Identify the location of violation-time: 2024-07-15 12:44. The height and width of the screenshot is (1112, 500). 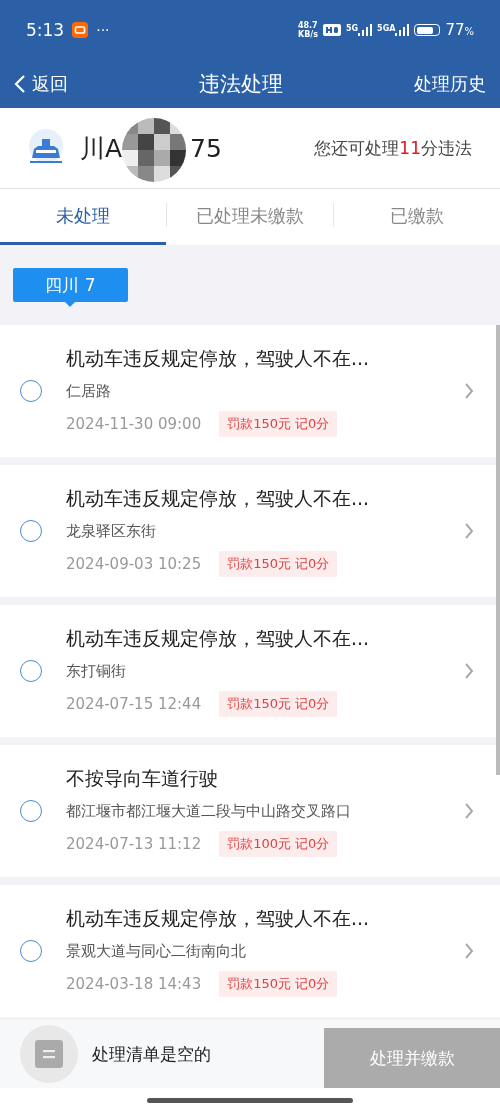
(134, 703).